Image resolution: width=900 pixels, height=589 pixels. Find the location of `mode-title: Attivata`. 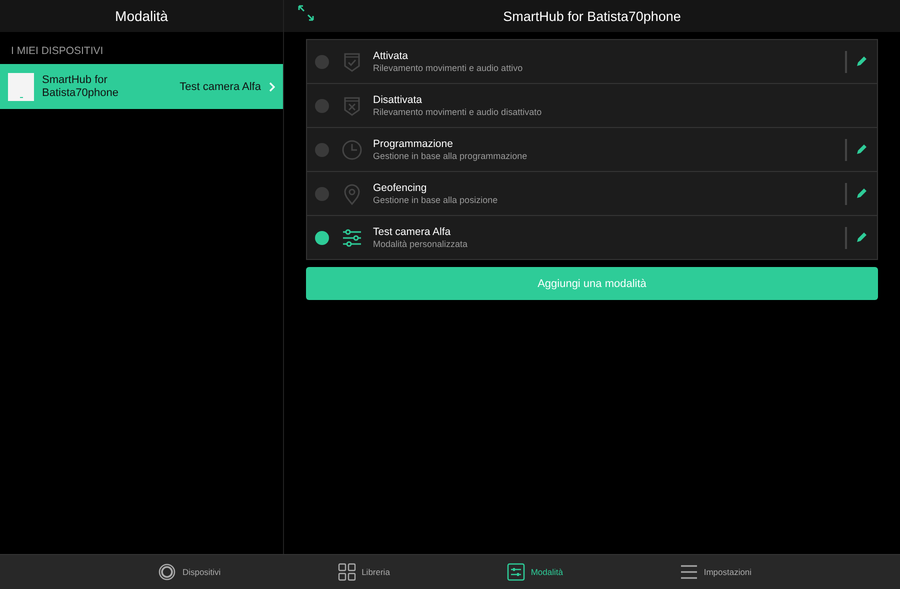

mode-title: Attivata is located at coordinates (391, 56).